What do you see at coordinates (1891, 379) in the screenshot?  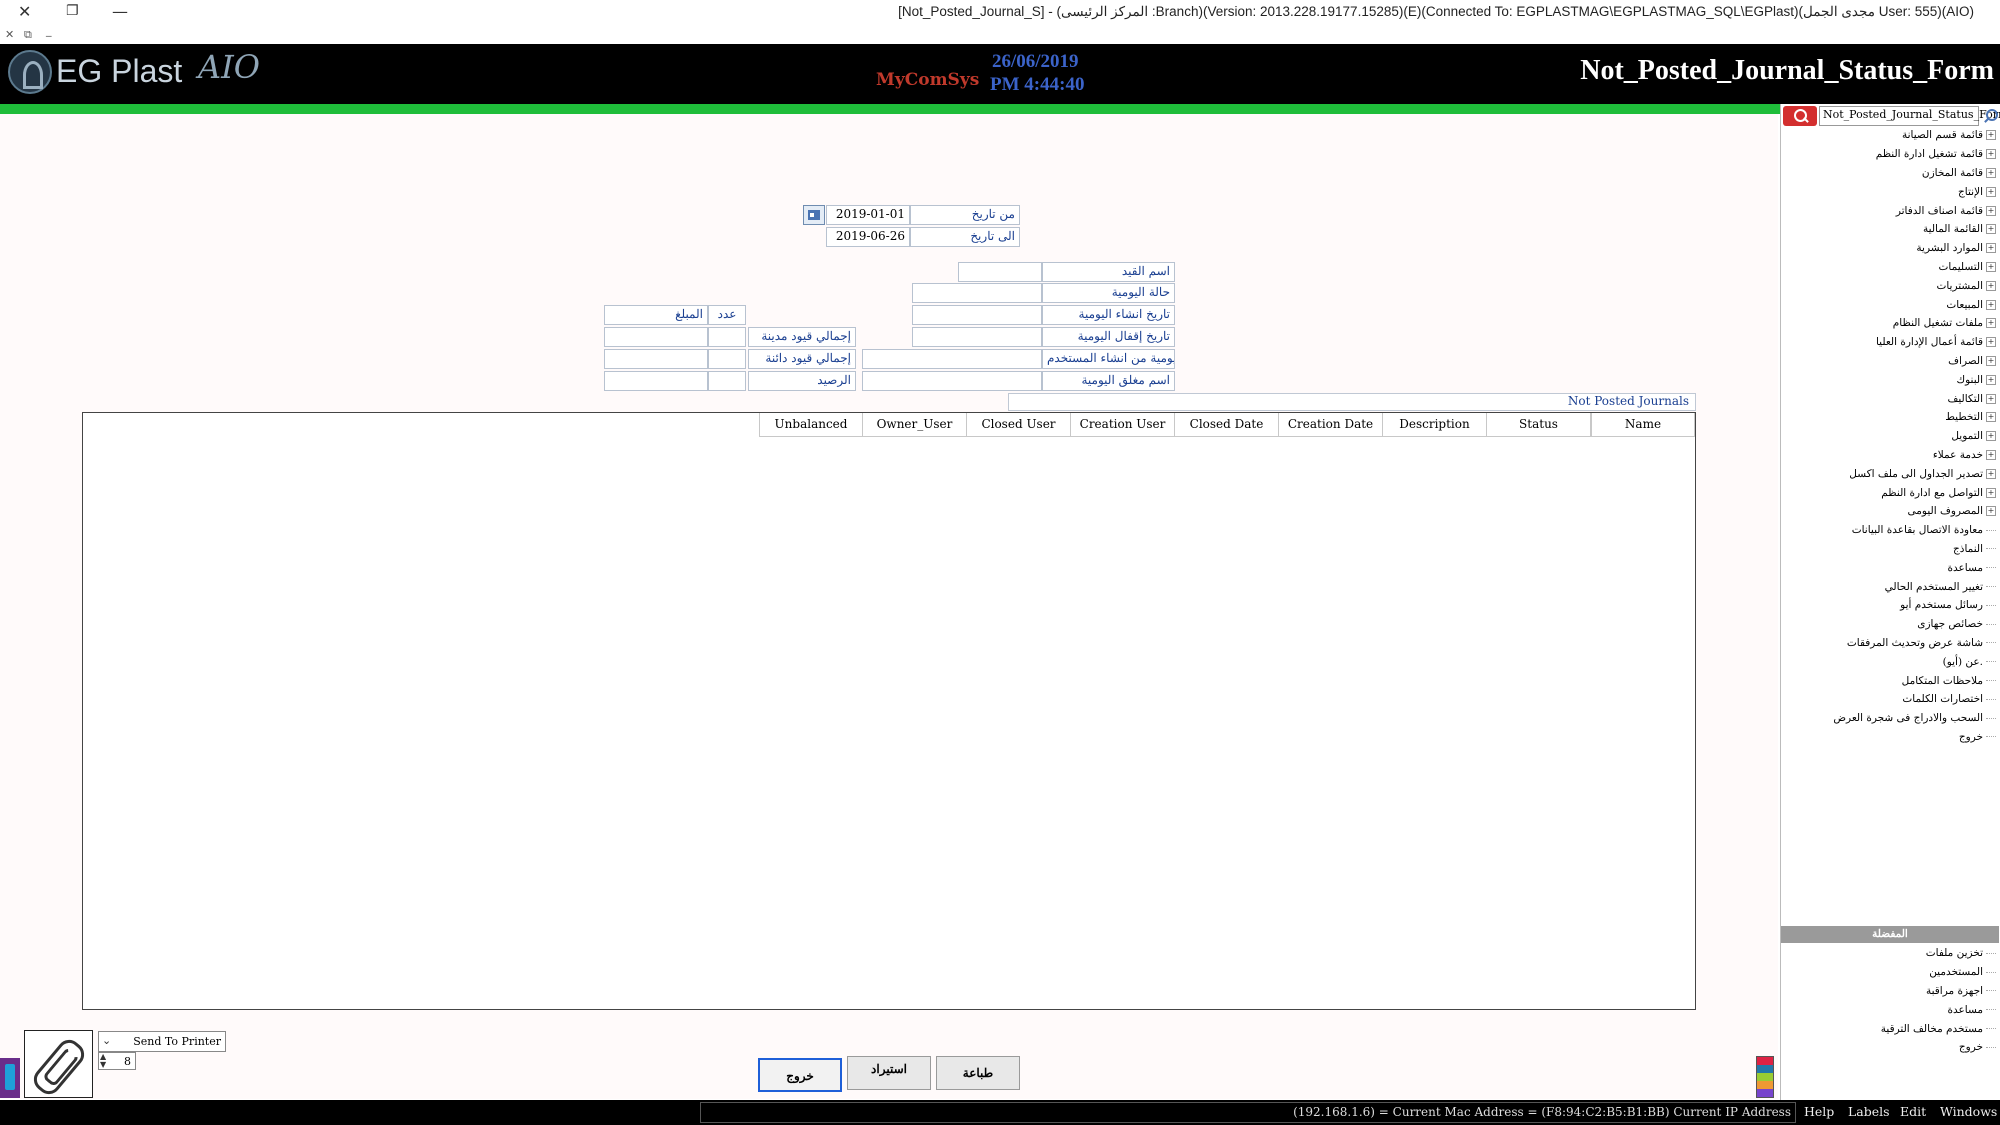 I see `tree-item: + البنوك` at bounding box center [1891, 379].